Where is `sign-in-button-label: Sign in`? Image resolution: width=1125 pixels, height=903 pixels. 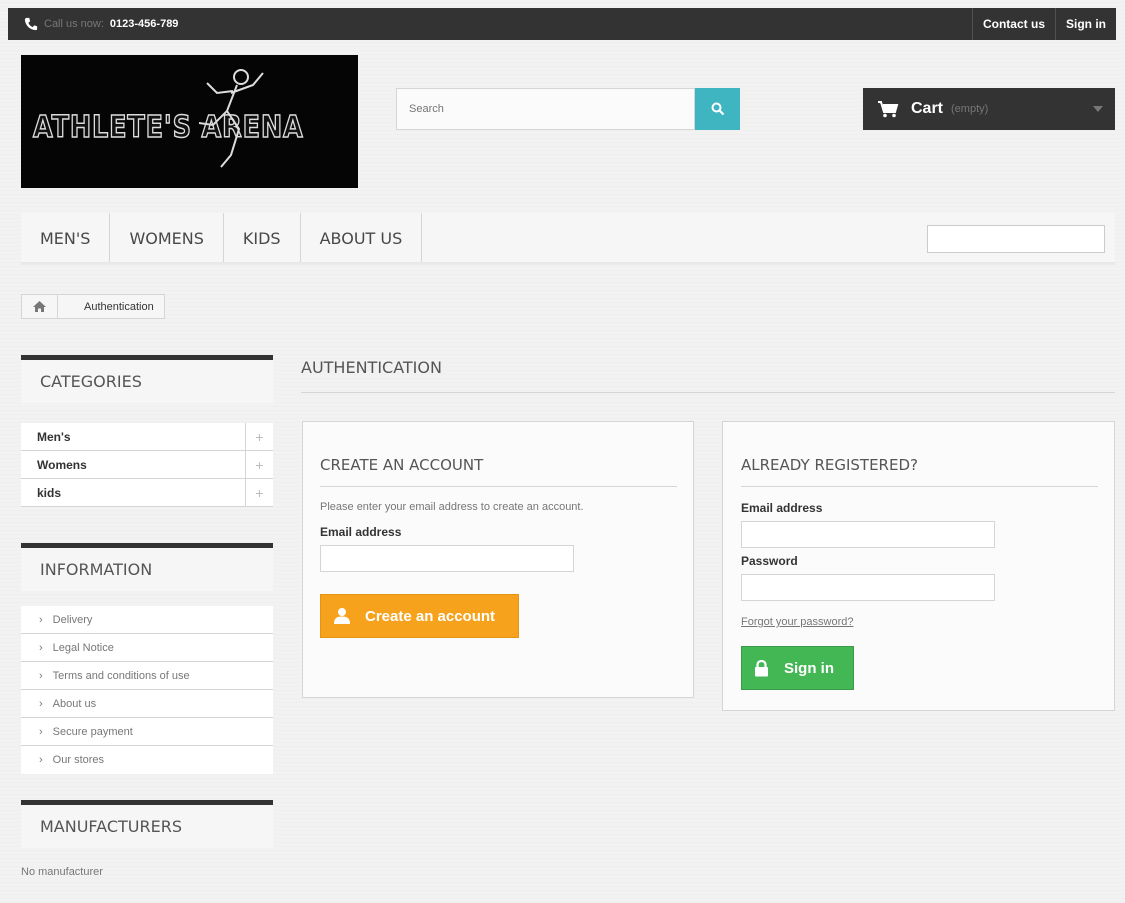 sign-in-button-label: Sign in is located at coordinates (809, 668).